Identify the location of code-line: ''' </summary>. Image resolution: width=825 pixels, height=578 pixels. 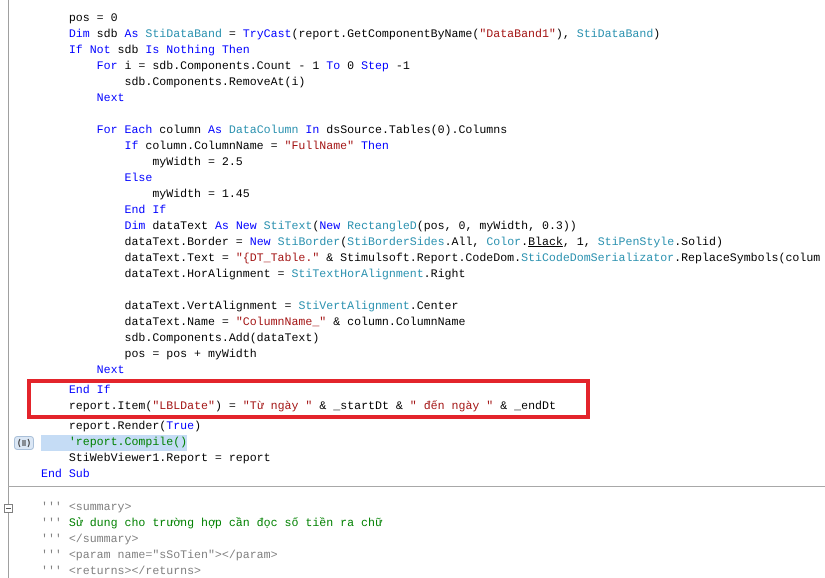
(89, 540).